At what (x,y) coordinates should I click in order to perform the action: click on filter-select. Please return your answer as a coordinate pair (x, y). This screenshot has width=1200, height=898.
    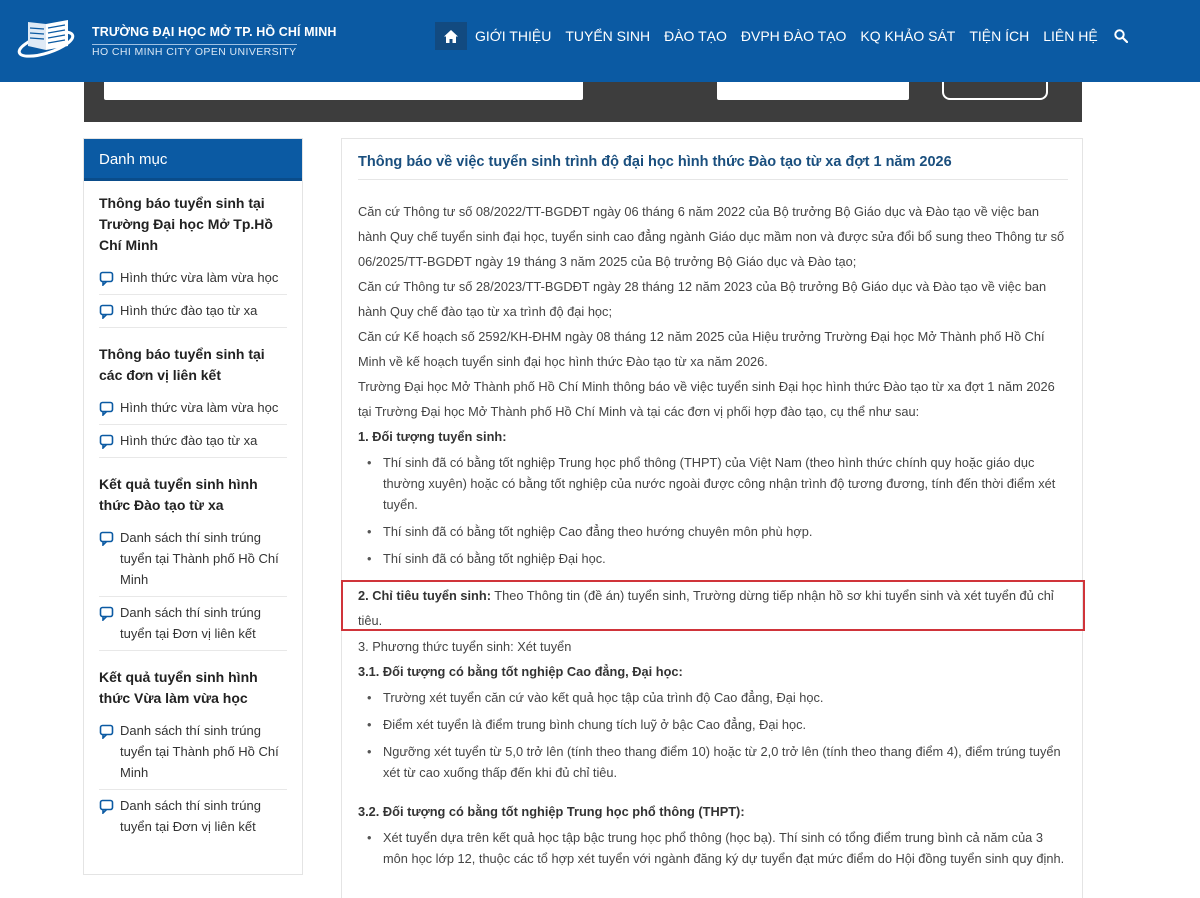
    Looking at the image, I should click on (813, 91).